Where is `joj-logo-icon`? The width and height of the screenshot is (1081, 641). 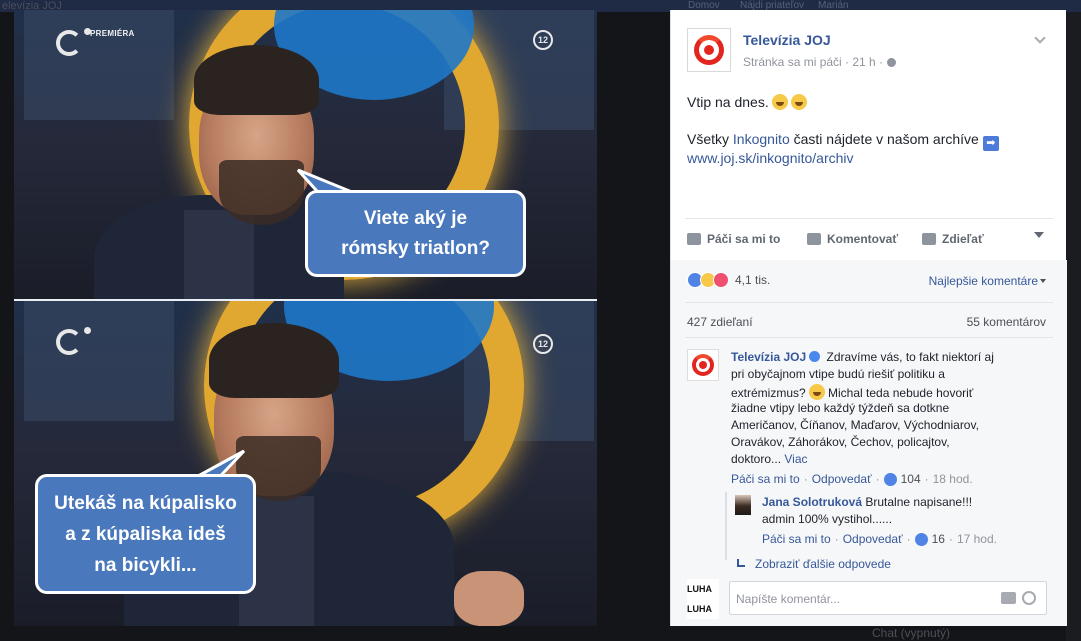
joj-logo-icon is located at coordinates (703, 365).